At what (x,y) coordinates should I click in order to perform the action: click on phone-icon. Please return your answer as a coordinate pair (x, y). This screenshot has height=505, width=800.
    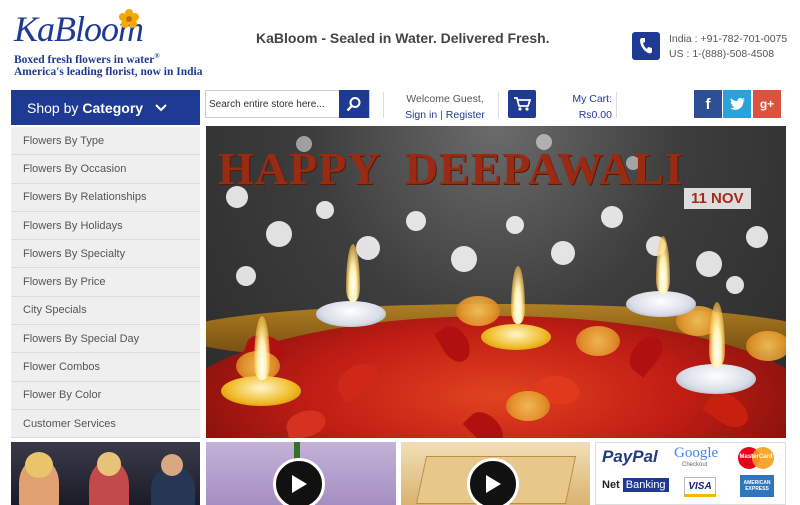
    Looking at the image, I should click on (646, 46).